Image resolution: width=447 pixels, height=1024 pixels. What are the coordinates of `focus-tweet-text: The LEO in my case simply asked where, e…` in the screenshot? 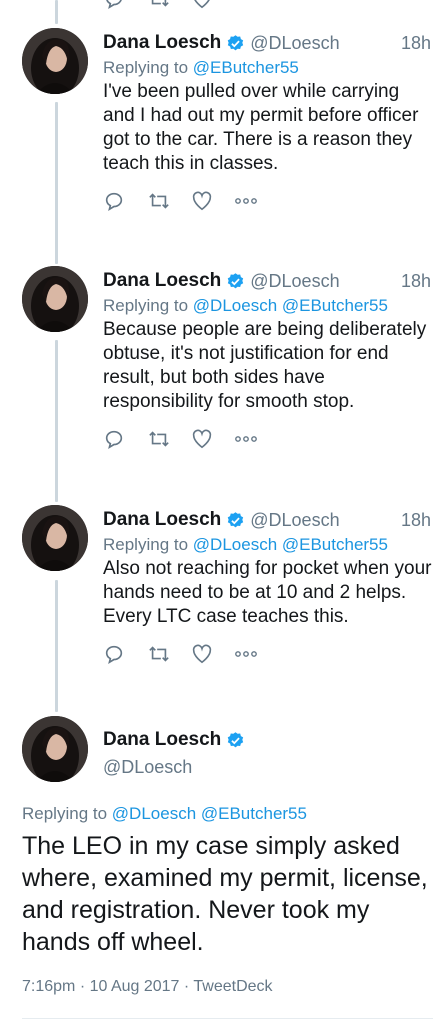 It's located at (225, 894).